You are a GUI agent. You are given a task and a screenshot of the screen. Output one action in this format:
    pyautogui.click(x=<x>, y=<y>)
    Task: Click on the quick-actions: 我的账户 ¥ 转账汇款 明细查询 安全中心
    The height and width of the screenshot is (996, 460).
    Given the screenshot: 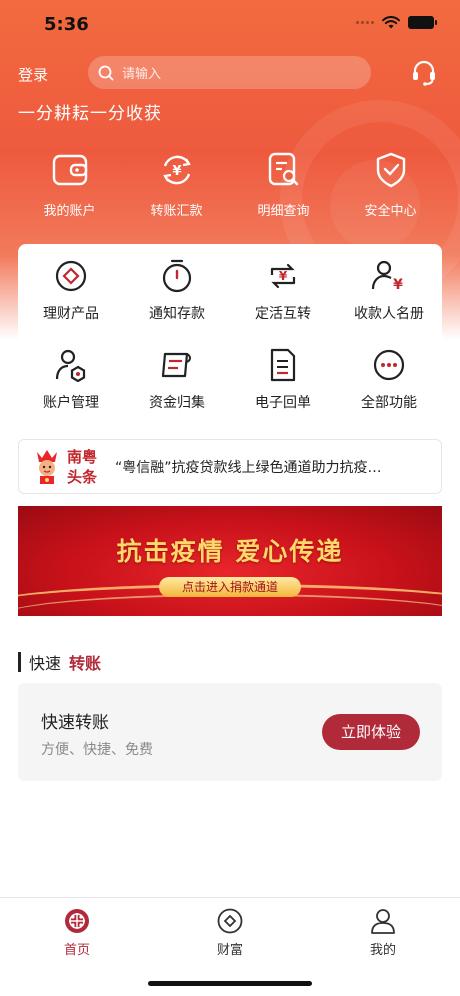 What is the action you would take?
    pyautogui.click(x=230, y=190)
    